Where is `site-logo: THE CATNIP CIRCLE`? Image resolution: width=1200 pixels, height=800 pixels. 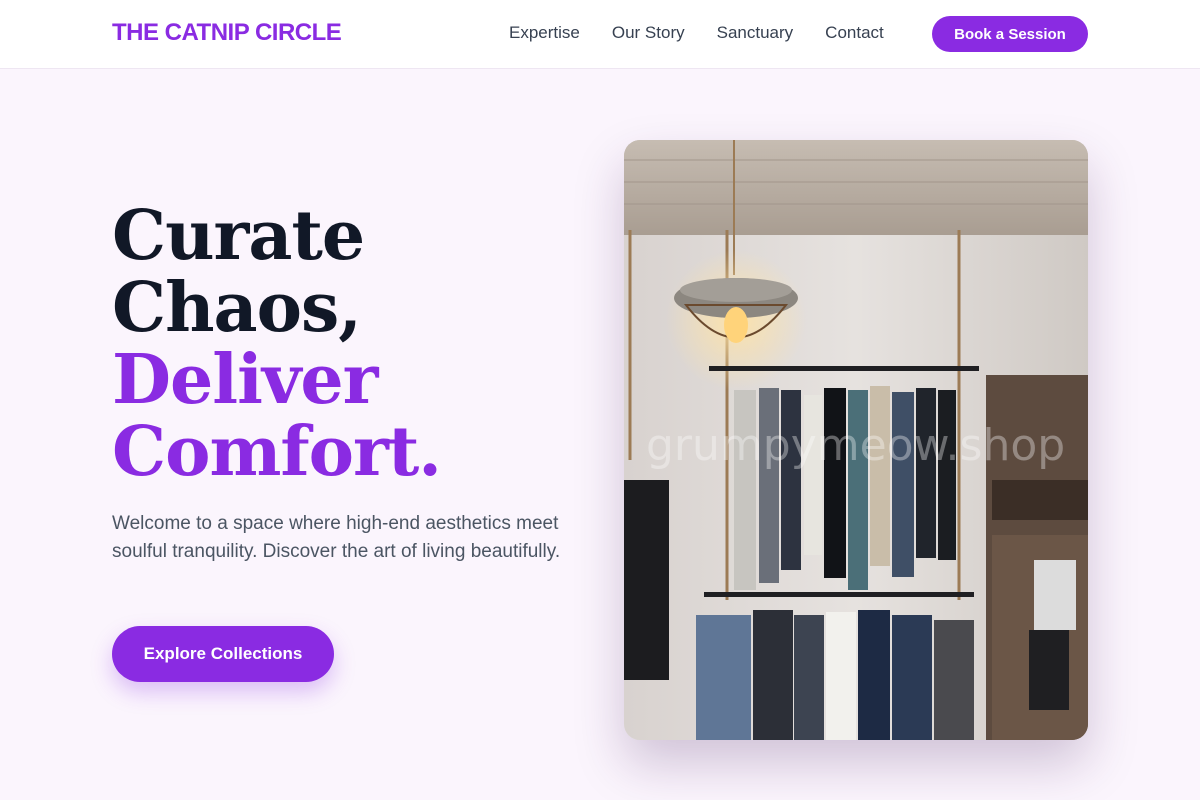 site-logo: THE CATNIP CIRCLE is located at coordinates (227, 33).